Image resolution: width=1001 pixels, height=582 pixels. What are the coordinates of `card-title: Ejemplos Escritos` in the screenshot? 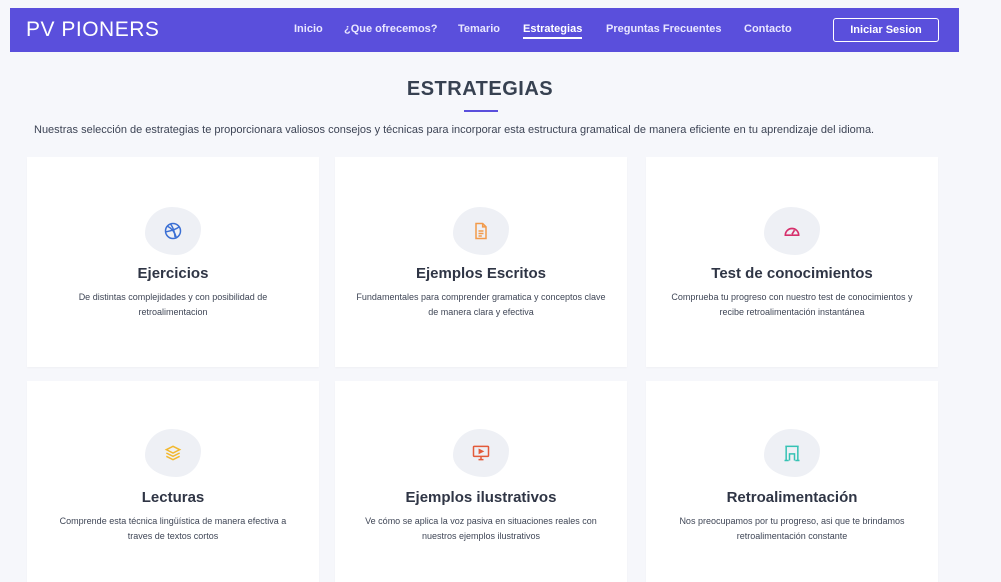 It's located at (481, 273).